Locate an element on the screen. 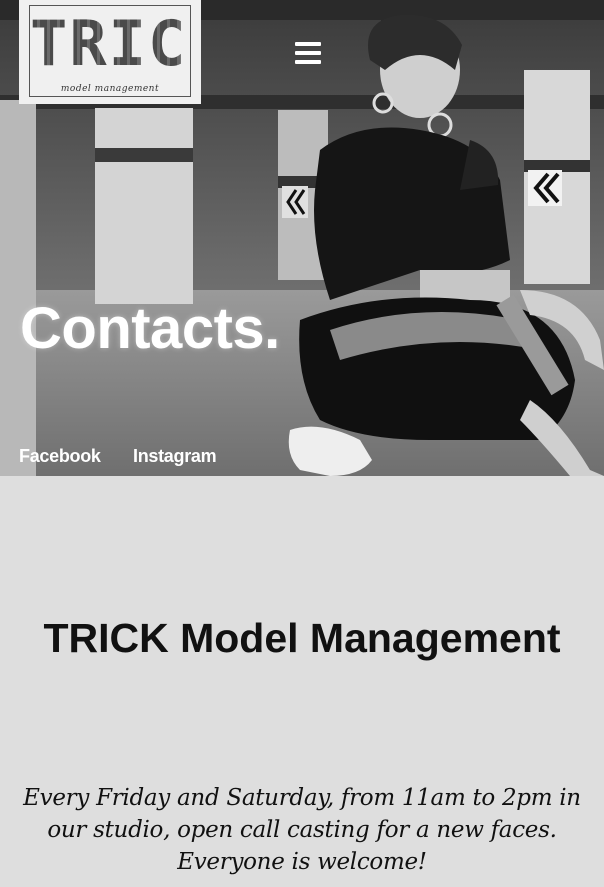 The height and width of the screenshot is (887, 604). logo-subtitle: model management is located at coordinates (110, 89).